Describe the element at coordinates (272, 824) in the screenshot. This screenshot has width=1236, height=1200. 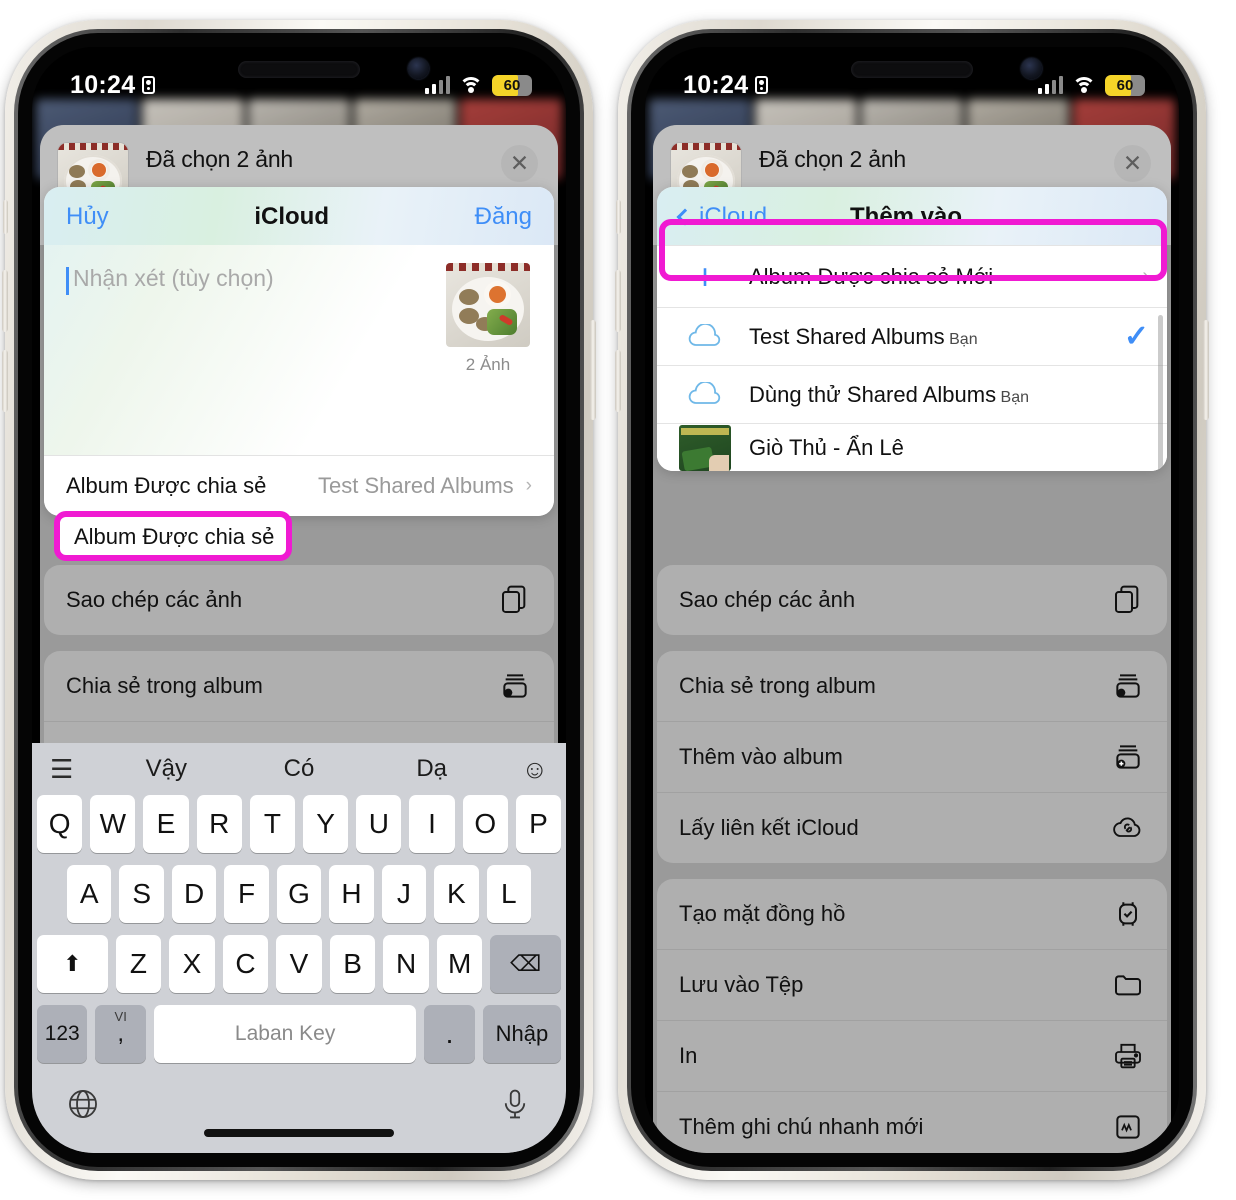
I see `key-t: T` at that location.